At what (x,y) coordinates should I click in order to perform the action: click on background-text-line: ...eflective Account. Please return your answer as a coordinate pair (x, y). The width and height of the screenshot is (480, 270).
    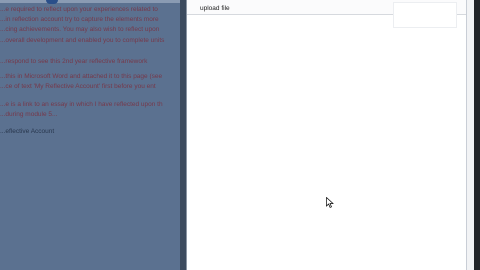
    Looking at the image, I should click on (27, 132).